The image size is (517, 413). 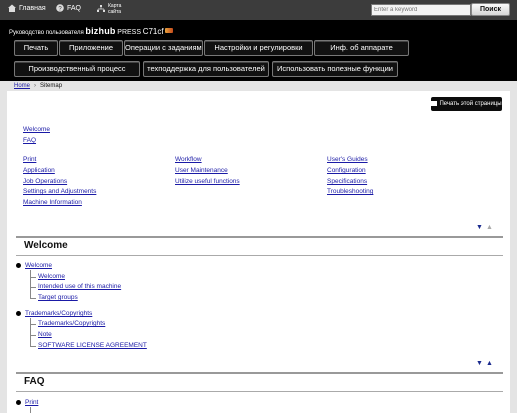 What do you see at coordinates (490, 9) in the screenshot?
I see `search-button: Поиск` at bounding box center [490, 9].